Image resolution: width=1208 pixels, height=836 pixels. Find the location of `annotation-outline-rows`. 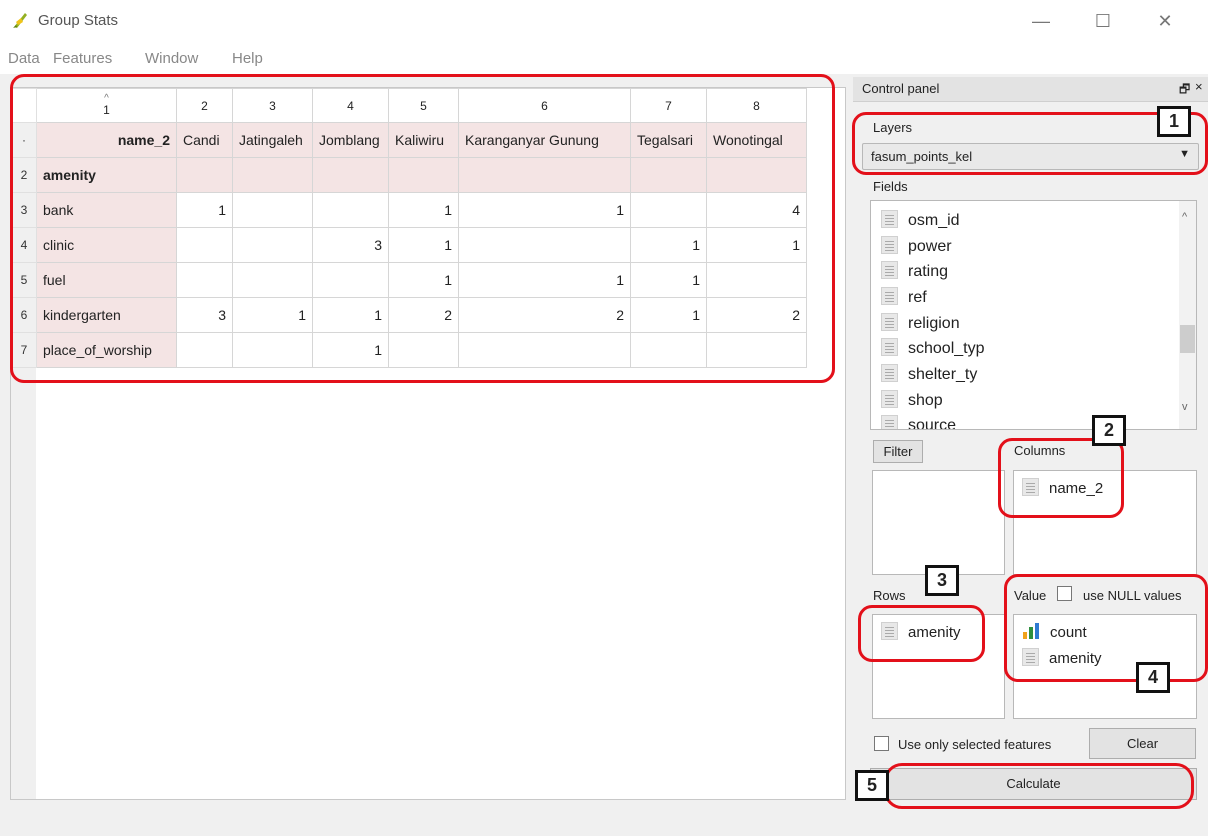

annotation-outline-rows is located at coordinates (921, 633).